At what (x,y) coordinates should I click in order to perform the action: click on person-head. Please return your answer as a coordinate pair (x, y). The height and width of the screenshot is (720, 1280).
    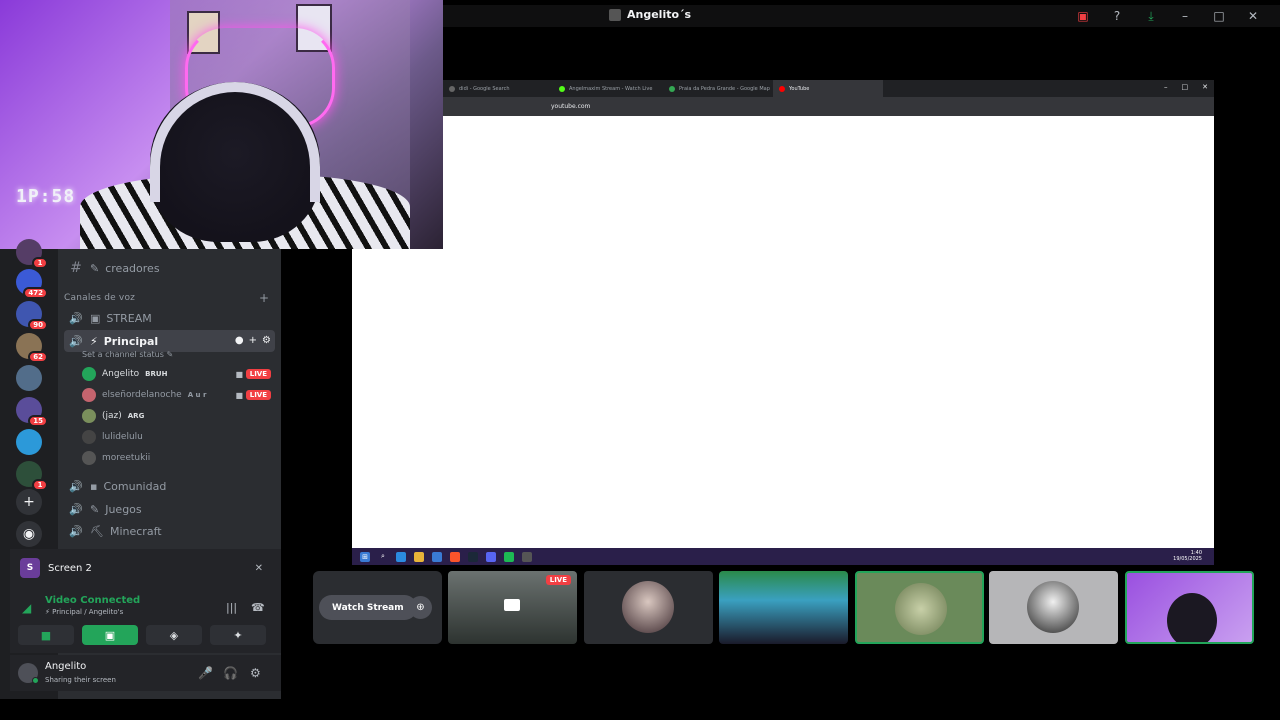
    Looking at the image, I should click on (1192, 617).